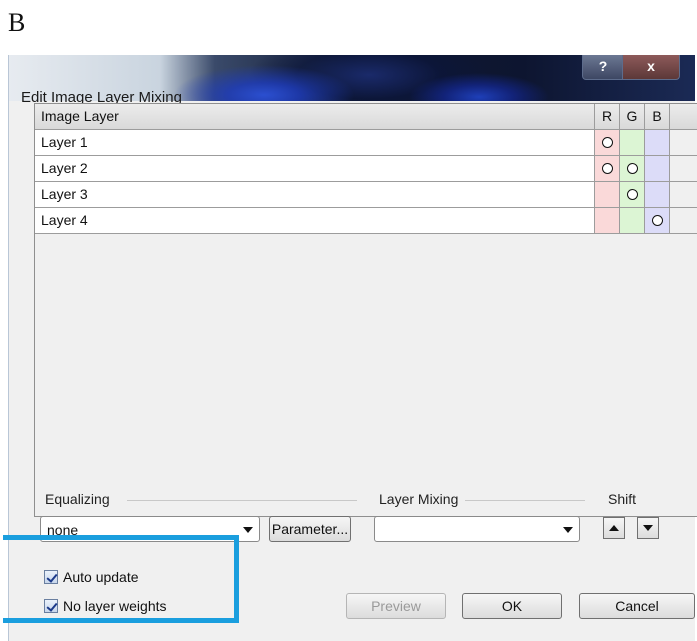  I want to click on layer-mixing-label: Layer Mixing, so click(419, 499).